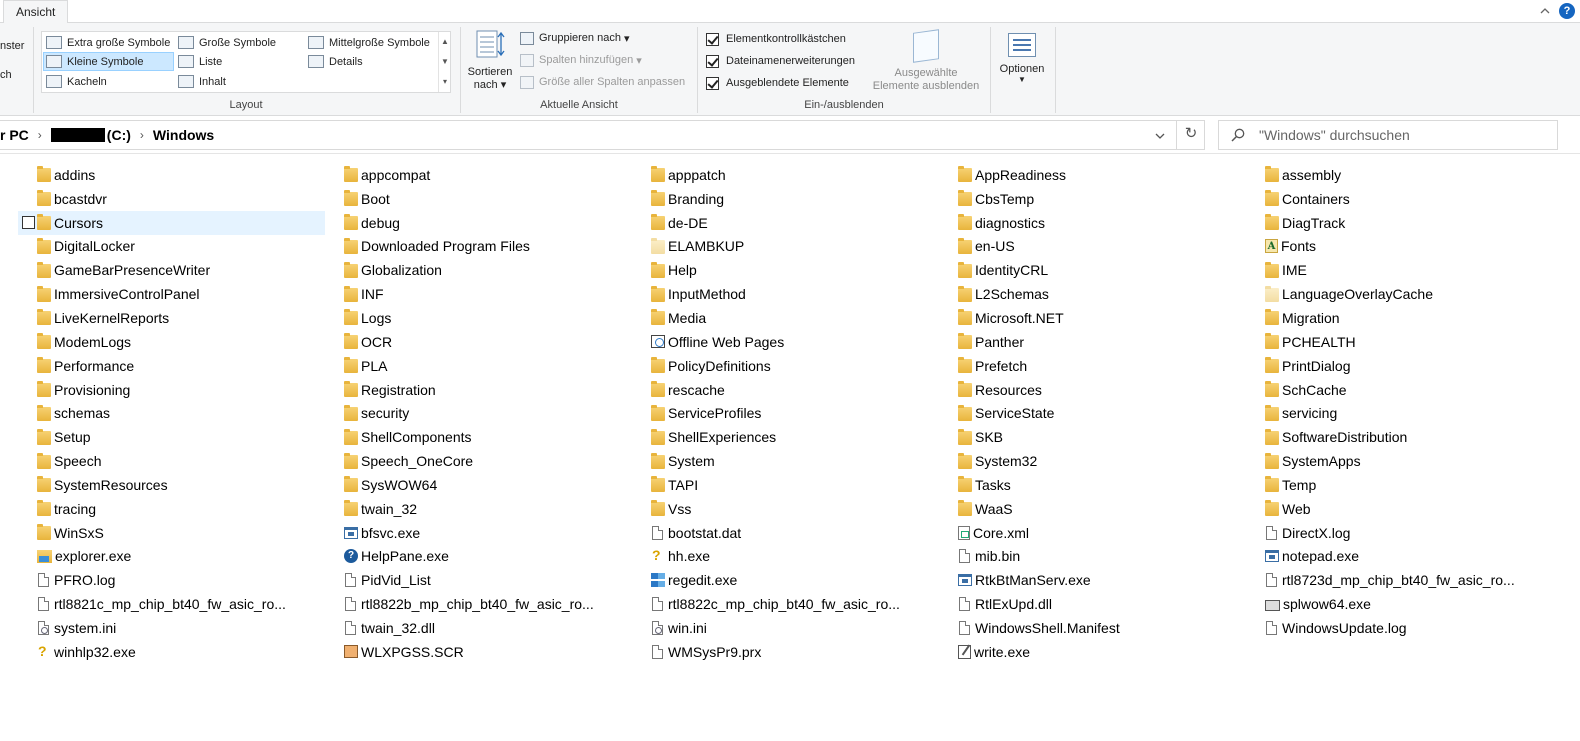 The width and height of the screenshot is (1580, 741). I want to click on file-list-item: Setup, so click(171, 437).